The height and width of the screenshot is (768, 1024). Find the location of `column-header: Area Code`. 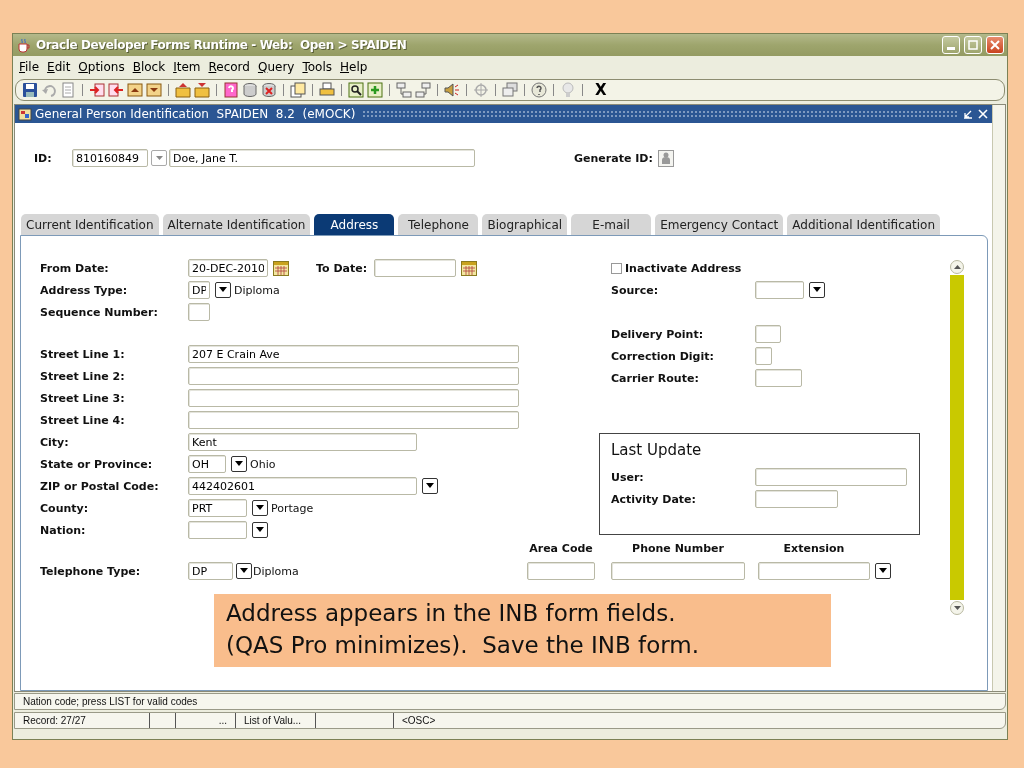

column-header: Area Code is located at coordinates (561, 549).